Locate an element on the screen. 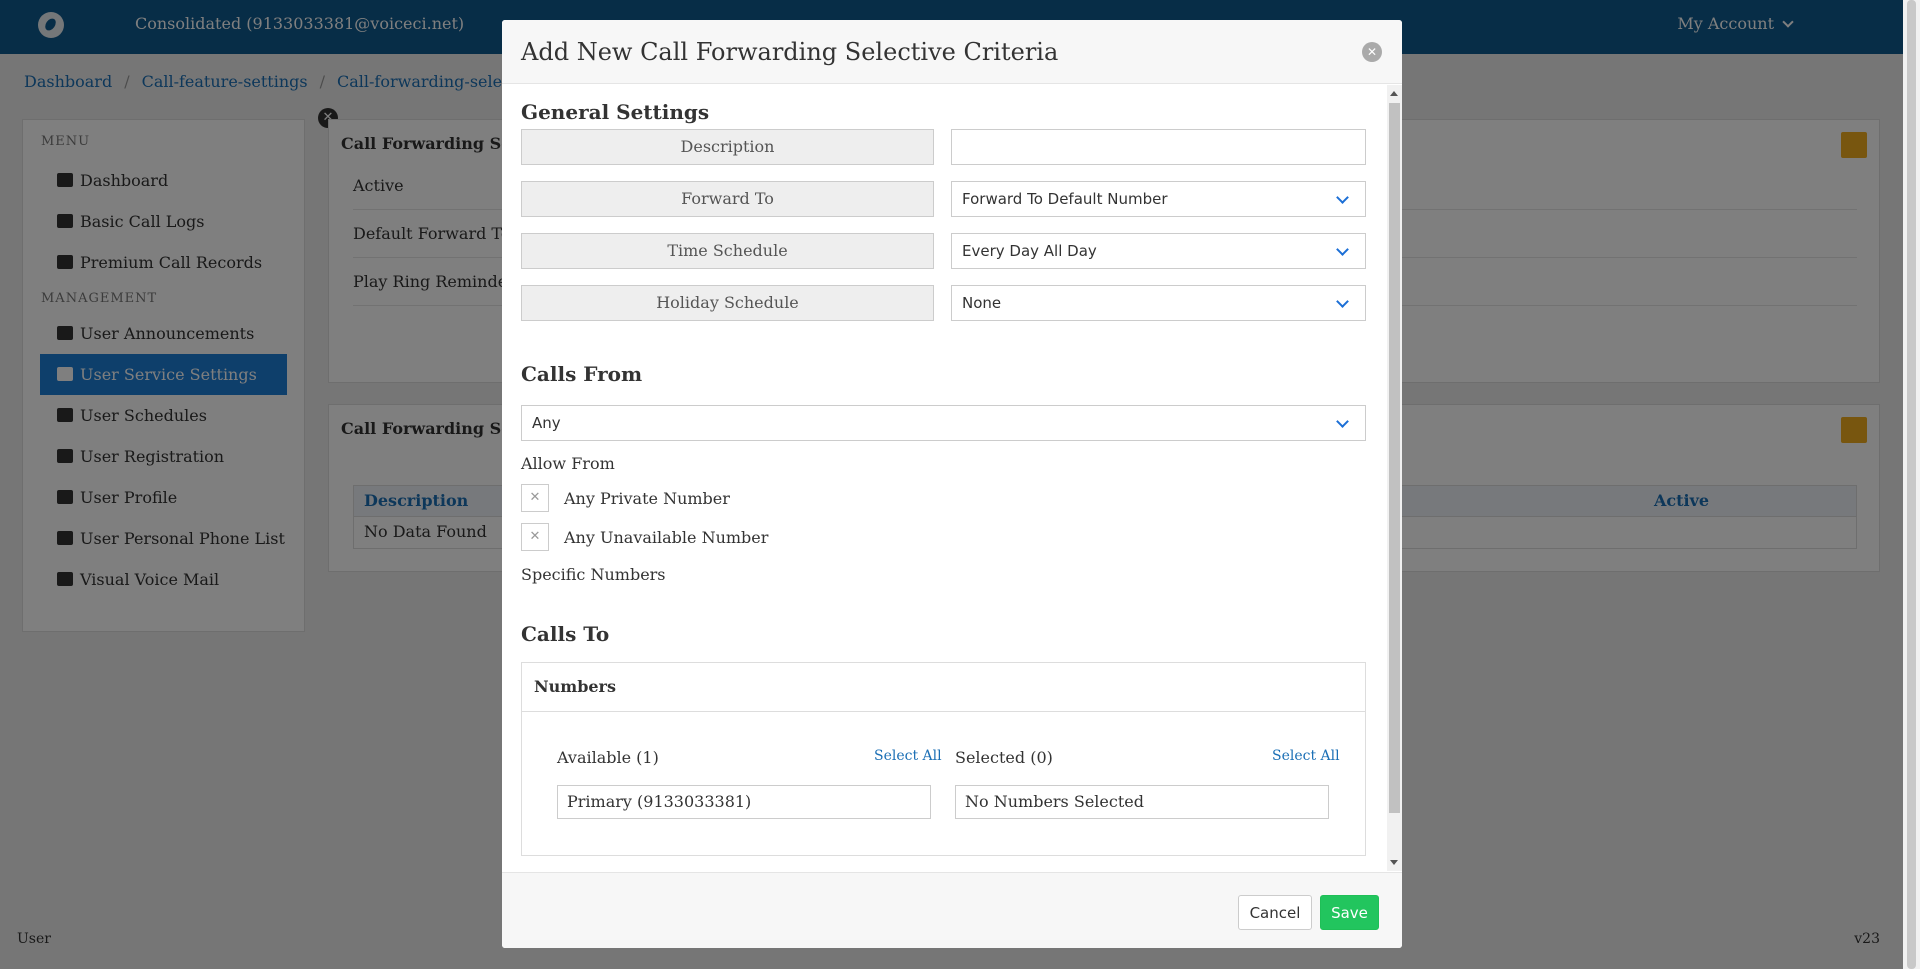 The width and height of the screenshot is (1920, 969). numbers-panel-title: Numbers is located at coordinates (575, 686).